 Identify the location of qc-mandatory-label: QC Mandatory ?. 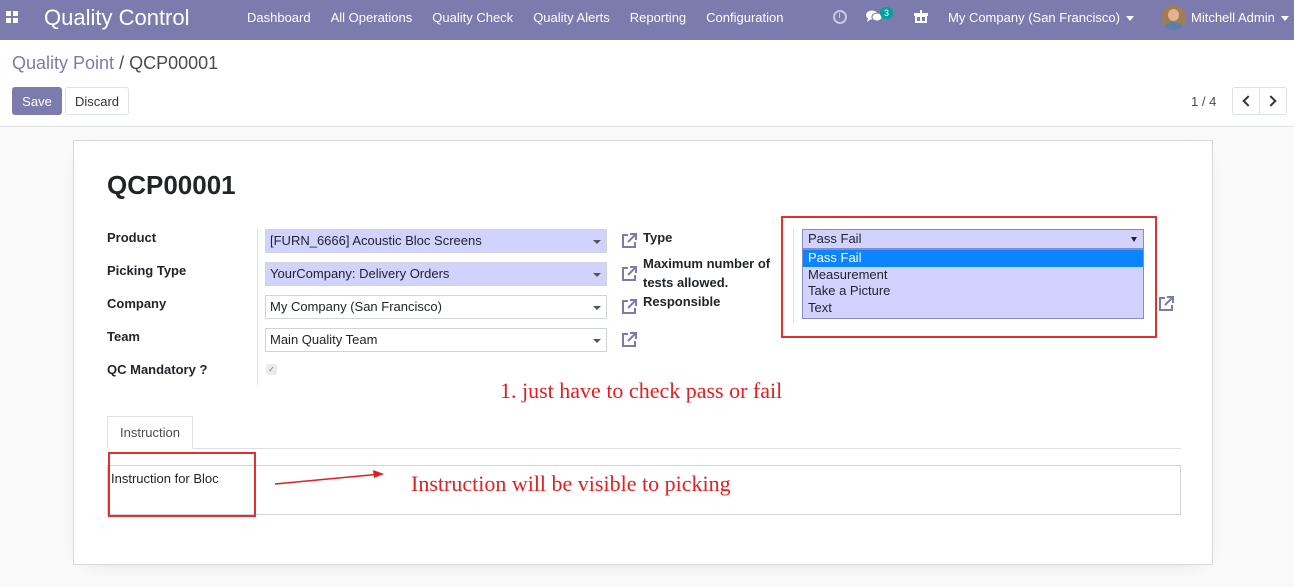
(157, 369).